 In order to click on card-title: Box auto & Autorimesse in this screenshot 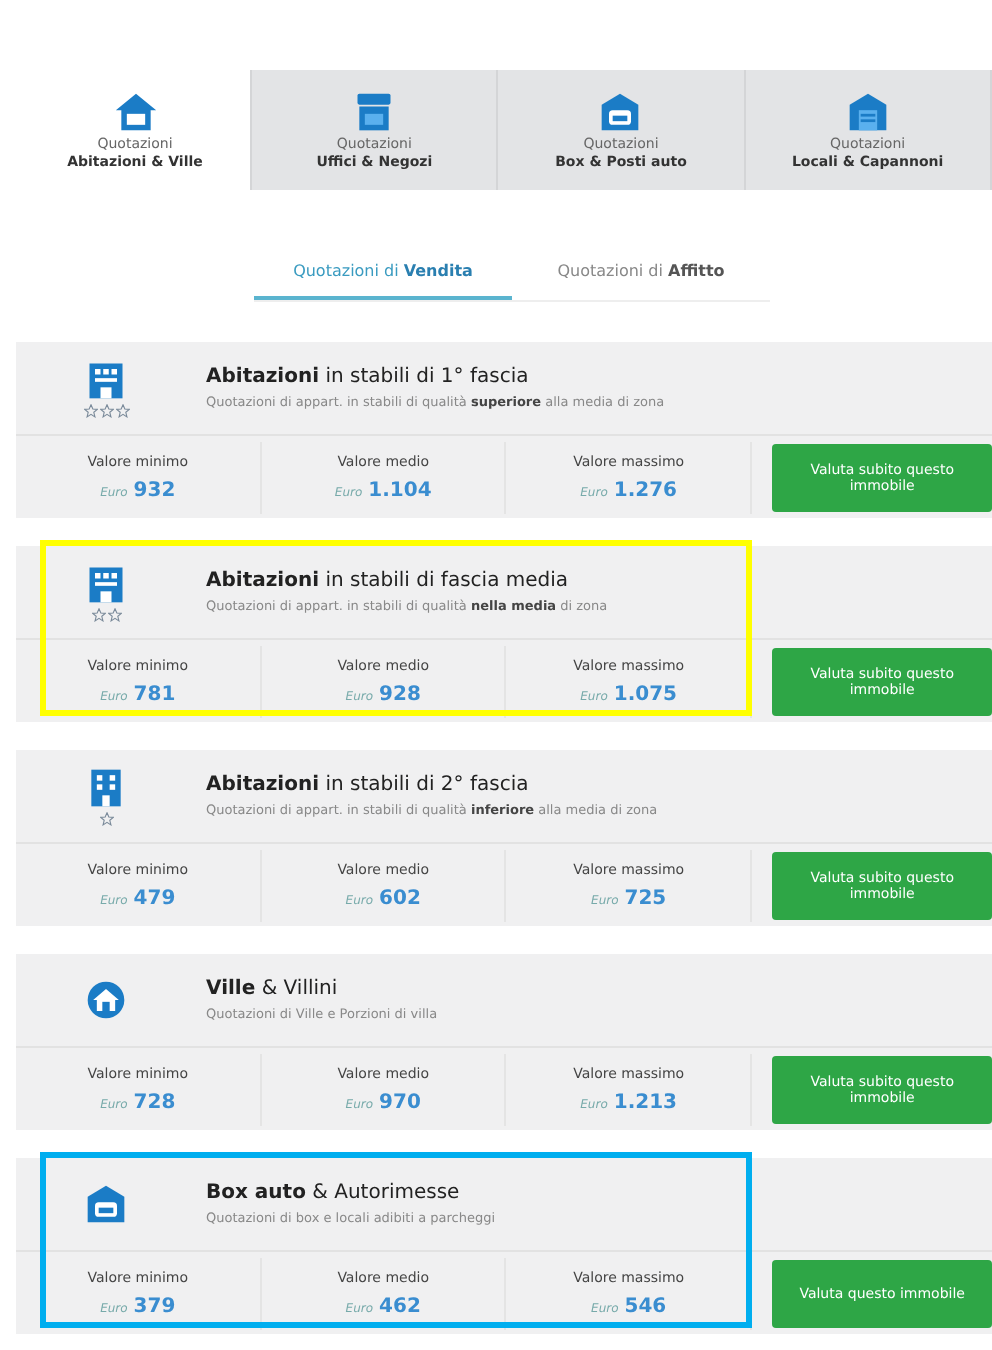, I will do `click(334, 1193)`.